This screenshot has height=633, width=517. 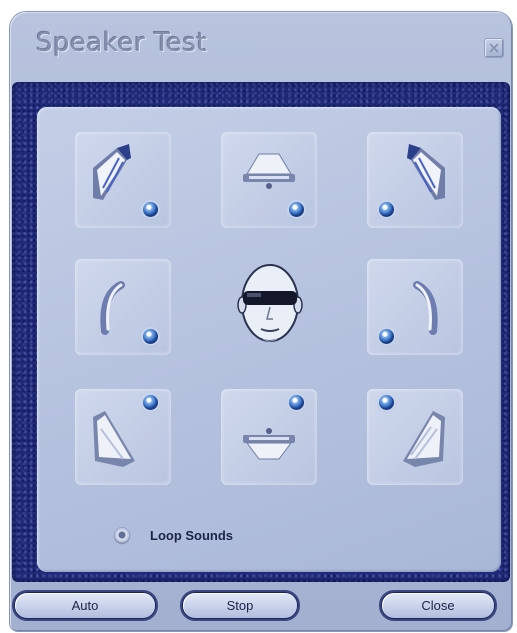 What do you see at coordinates (386, 336) in the screenshot?
I see `side-right-indicator` at bounding box center [386, 336].